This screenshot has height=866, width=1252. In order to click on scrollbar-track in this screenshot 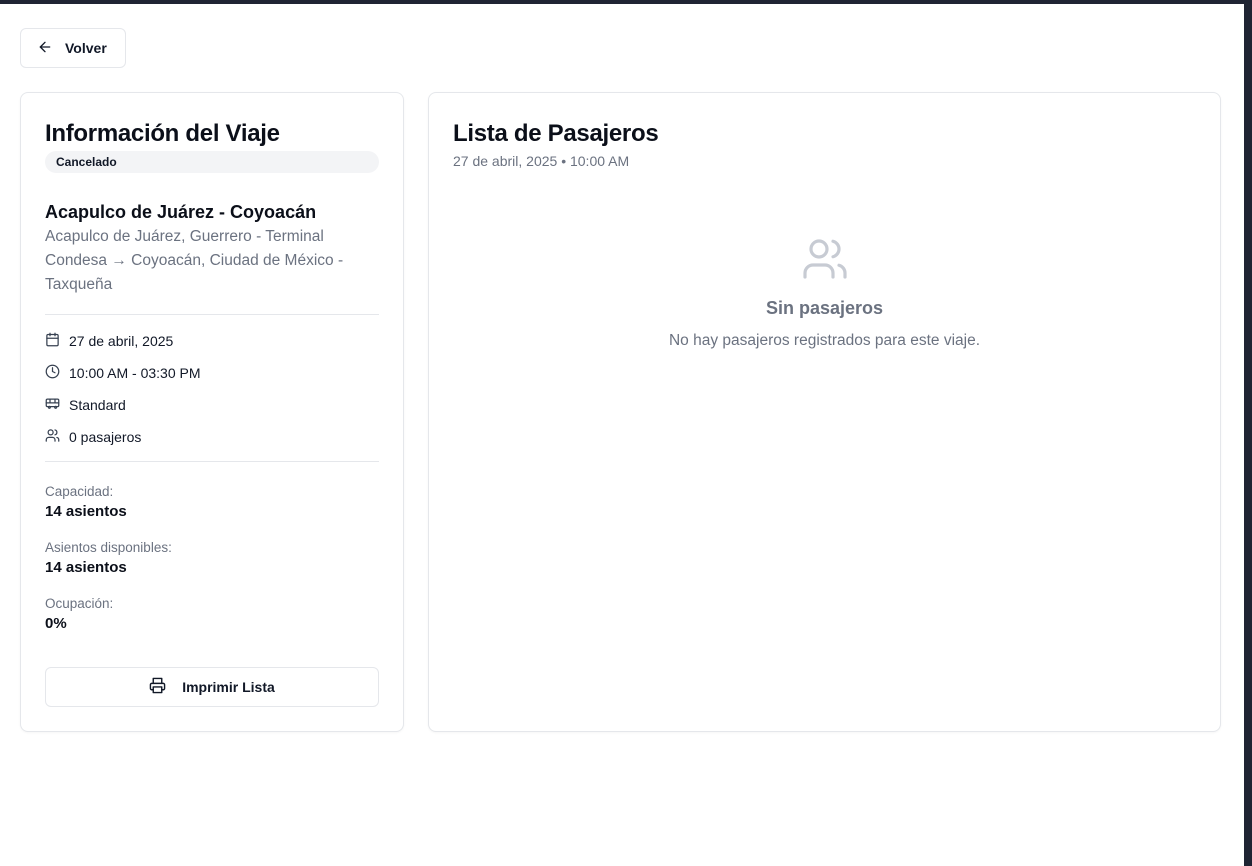, I will do `click(1248, 433)`.